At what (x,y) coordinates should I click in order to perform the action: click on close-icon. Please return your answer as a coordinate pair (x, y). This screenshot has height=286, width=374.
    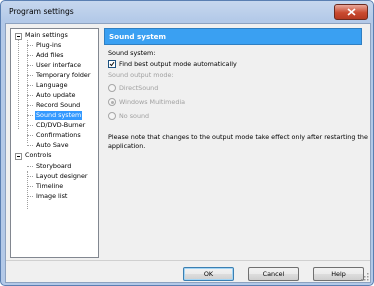
    Looking at the image, I should click on (351, 12).